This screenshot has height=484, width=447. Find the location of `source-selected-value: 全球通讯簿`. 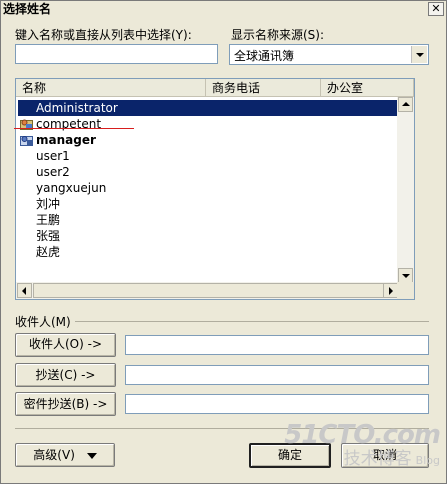

source-selected-value: 全球通讯簿 is located at coordinates (264, 56).